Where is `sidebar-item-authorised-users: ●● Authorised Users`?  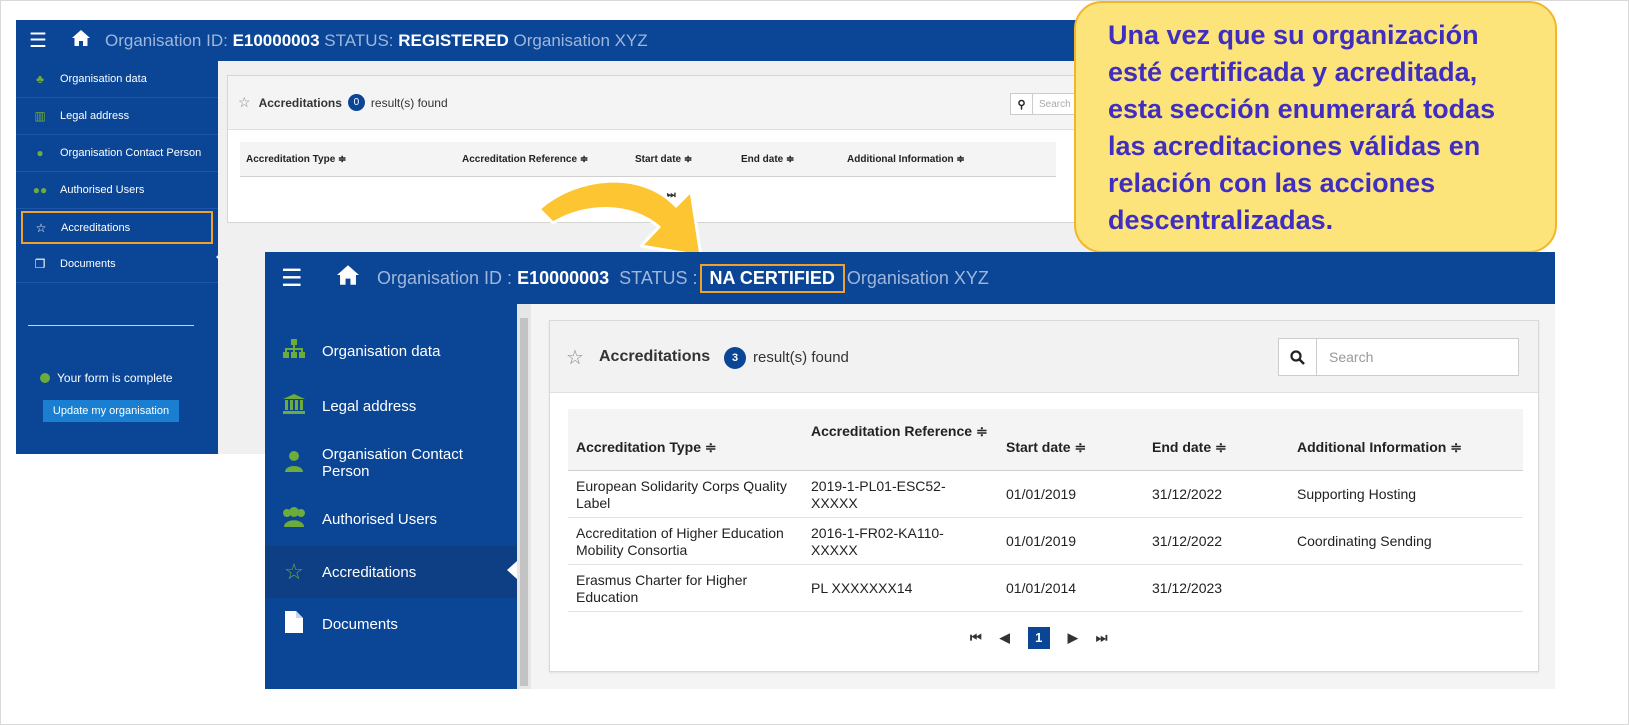 sidebar-item-authorised-users: ●● Authorised Users is located at coordinates (117, 190).